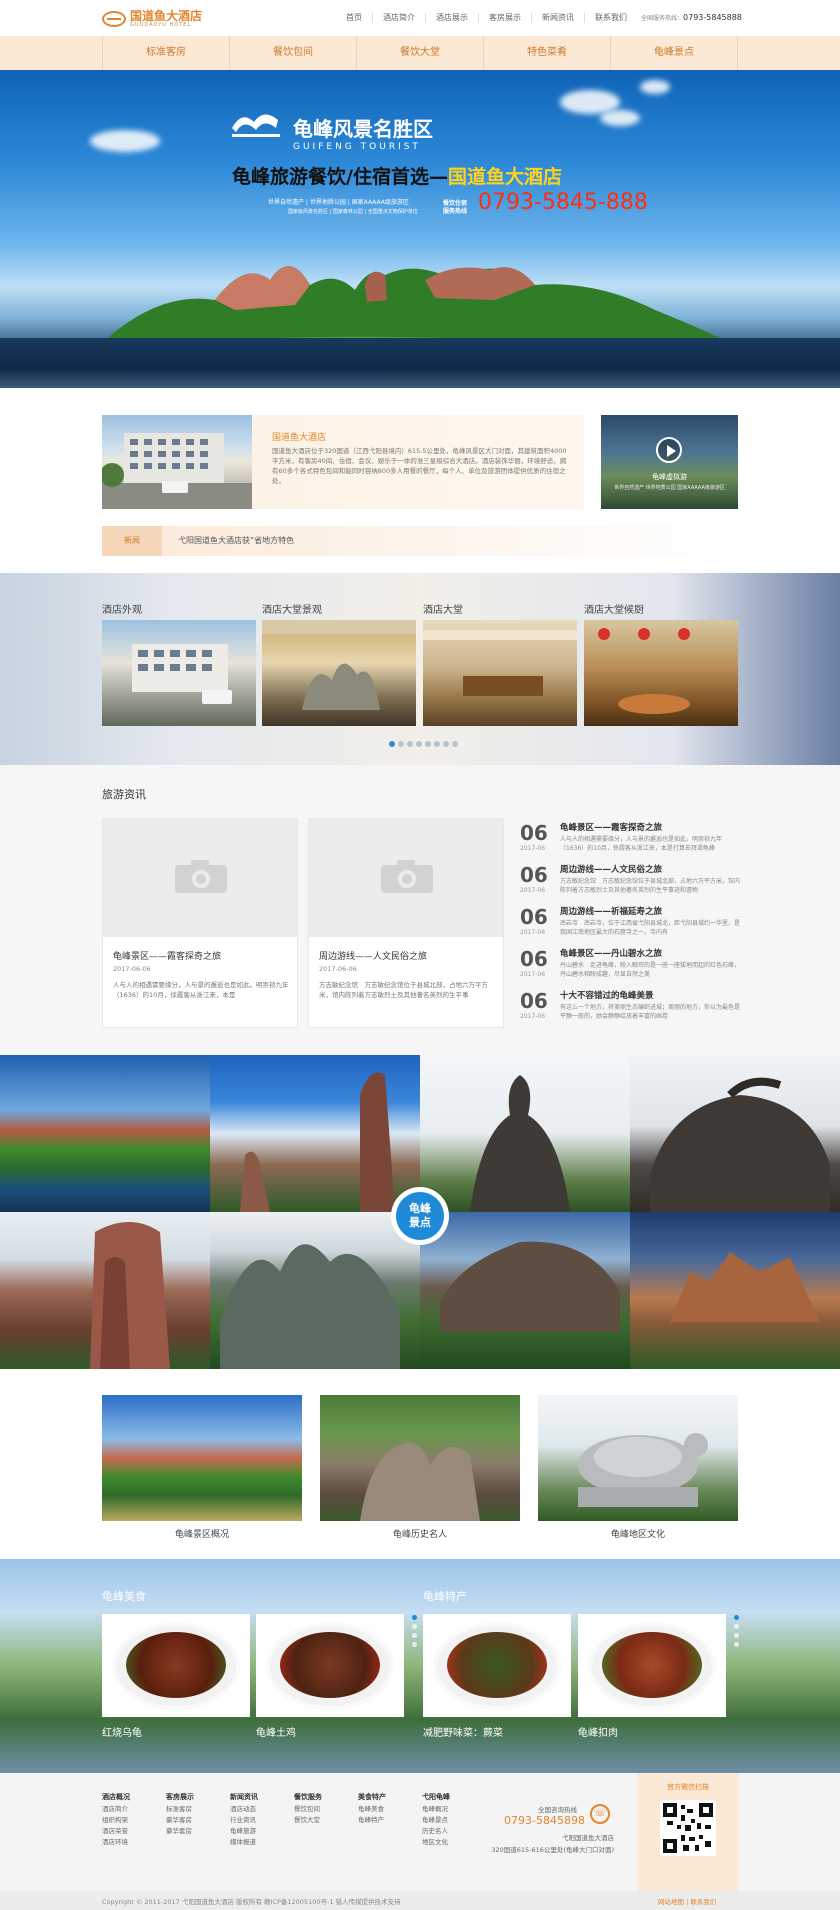  Describe the element at coordinates (372, 1820) in the screenshot. I see `footer-link: 龟峰特产` at that location.